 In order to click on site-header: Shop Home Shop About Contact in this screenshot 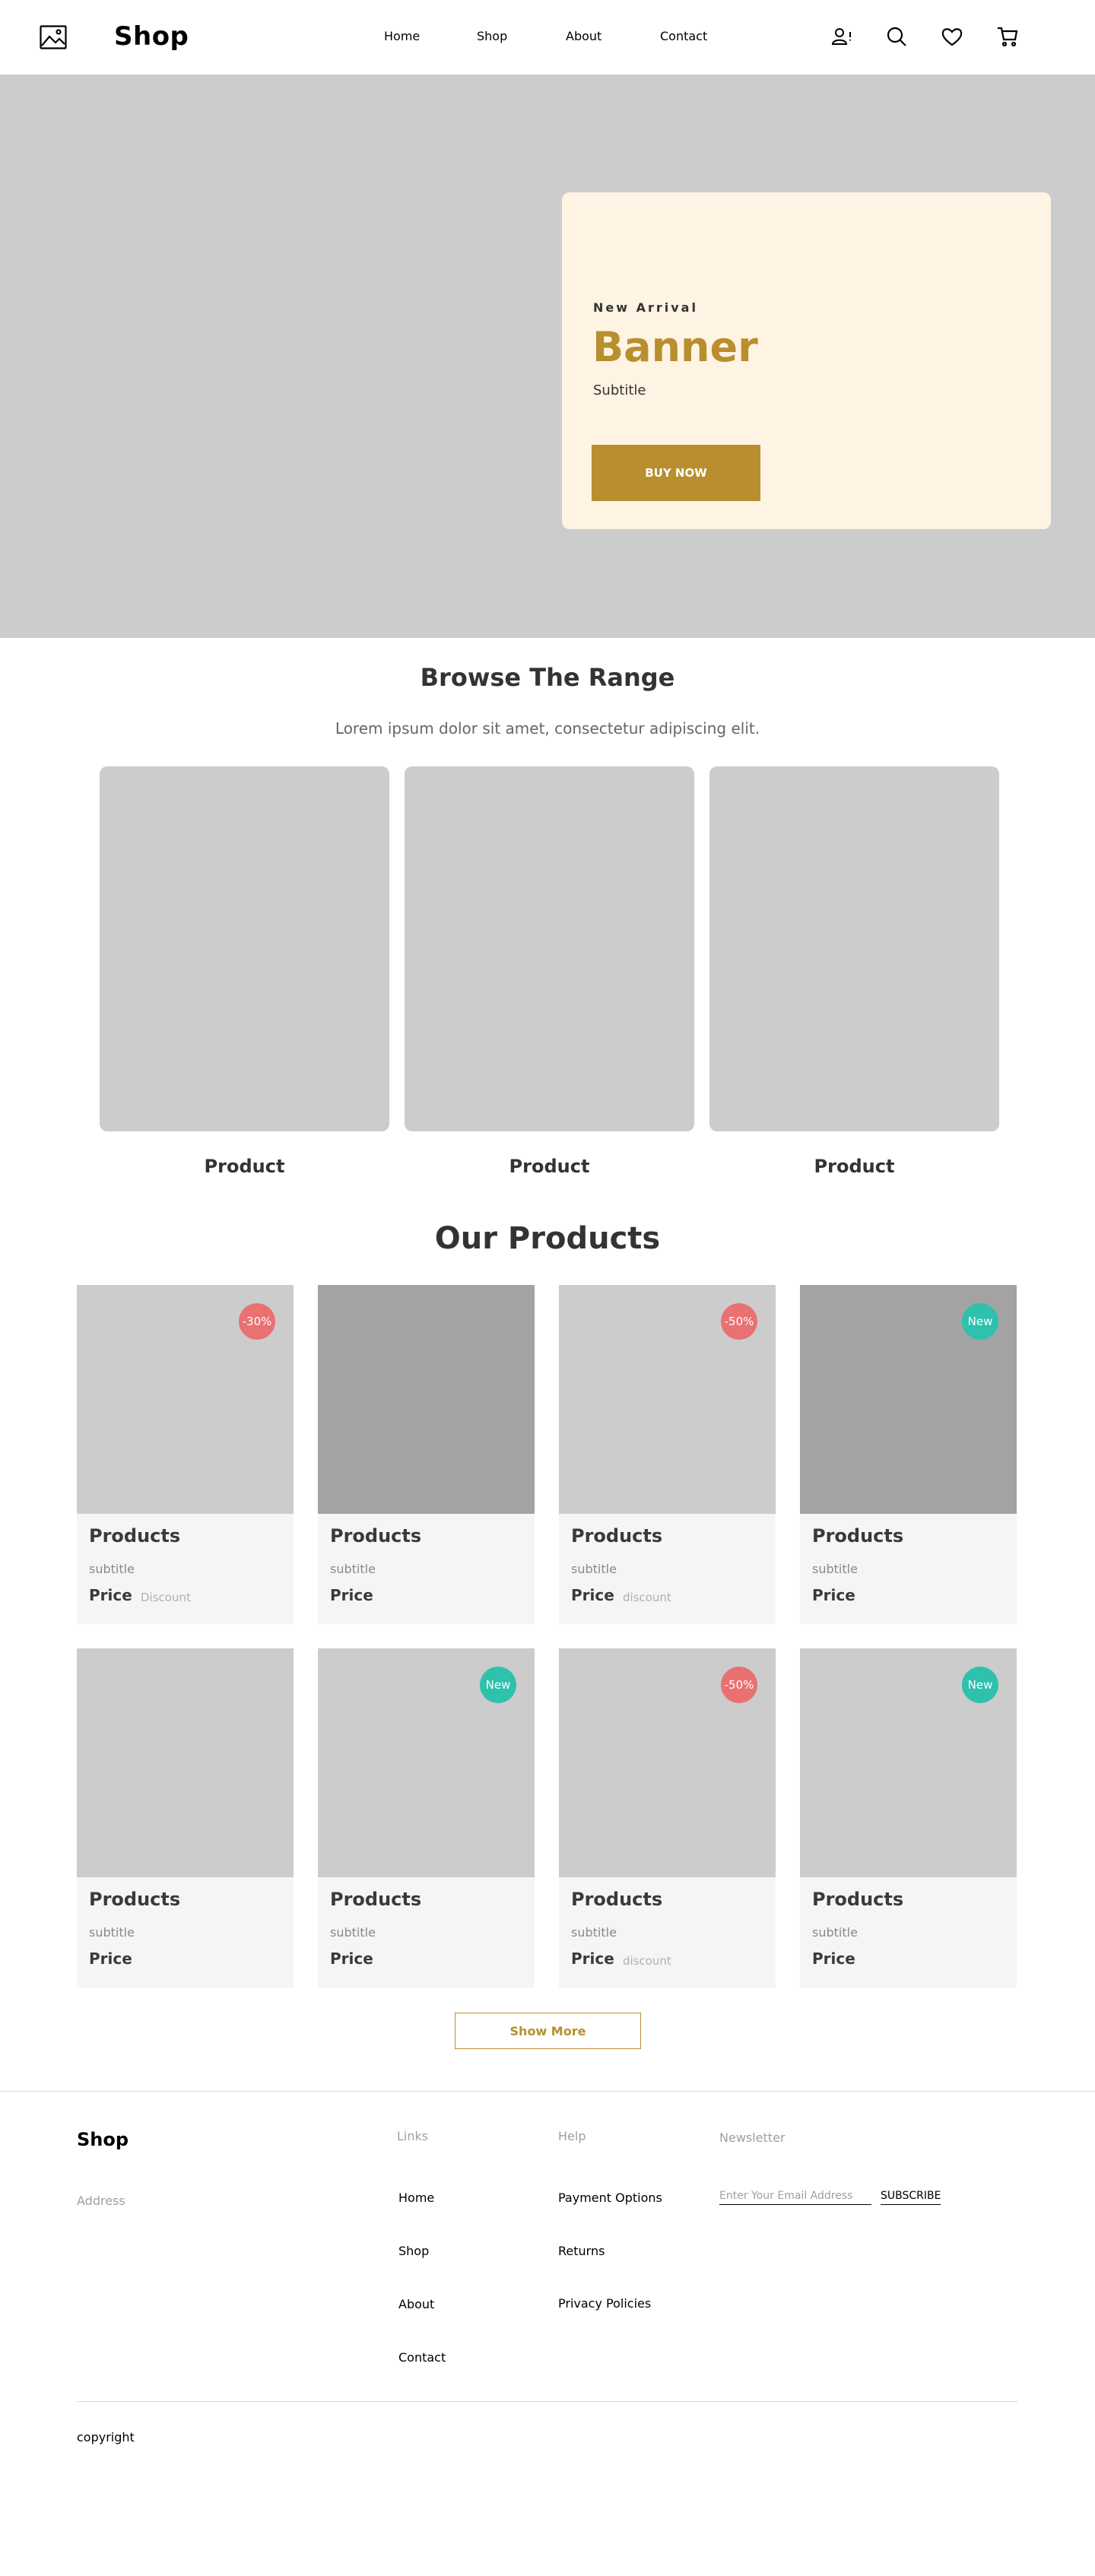, I will do `click(547, 37)`.